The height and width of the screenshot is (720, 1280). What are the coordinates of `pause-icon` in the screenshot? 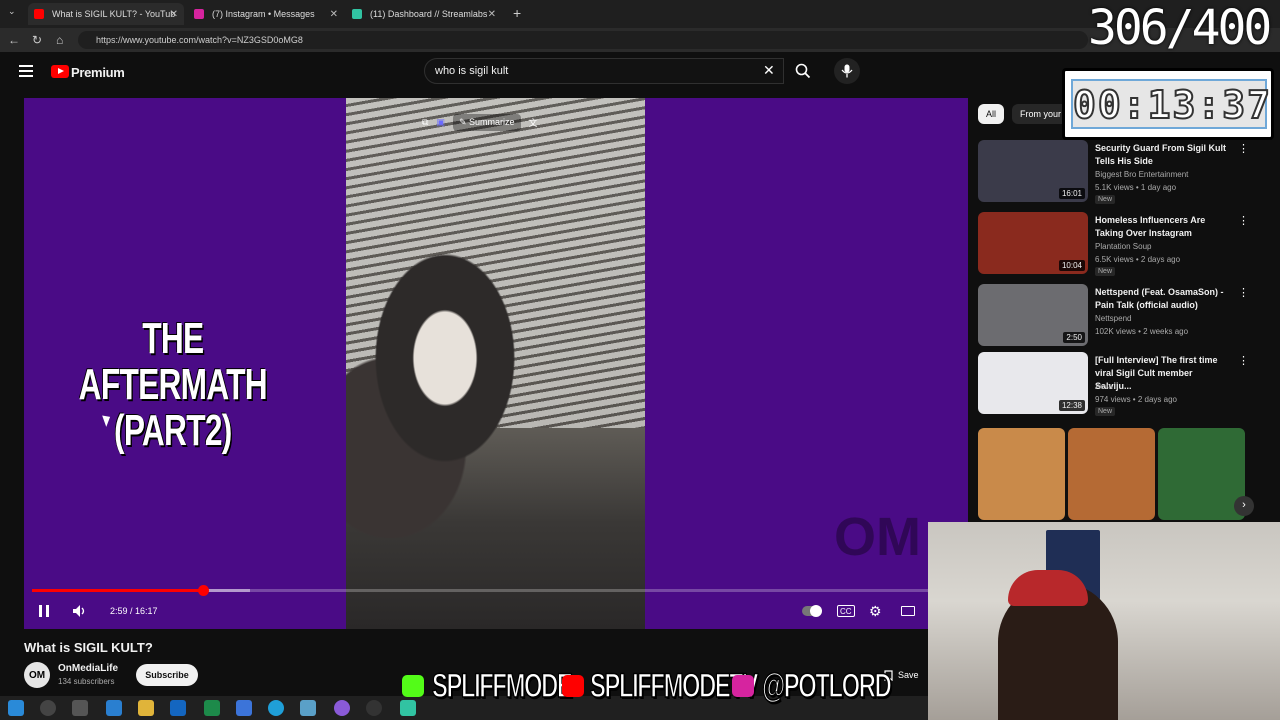 It's located at (44, 611).